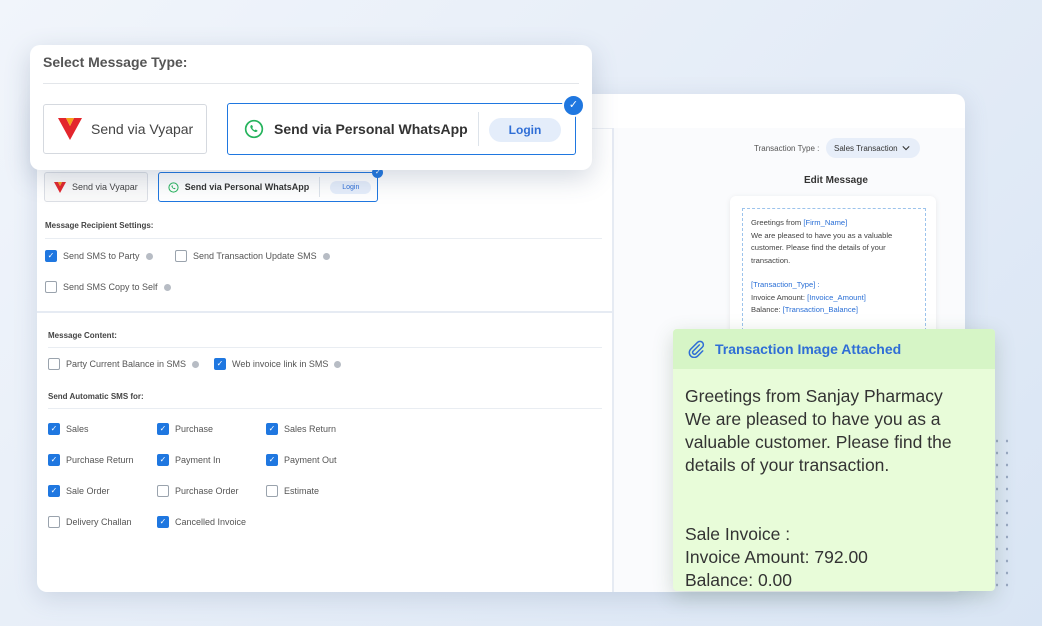  I want to click on recipient-settings-title: Message Recipient Settings:, so click(99, 225).